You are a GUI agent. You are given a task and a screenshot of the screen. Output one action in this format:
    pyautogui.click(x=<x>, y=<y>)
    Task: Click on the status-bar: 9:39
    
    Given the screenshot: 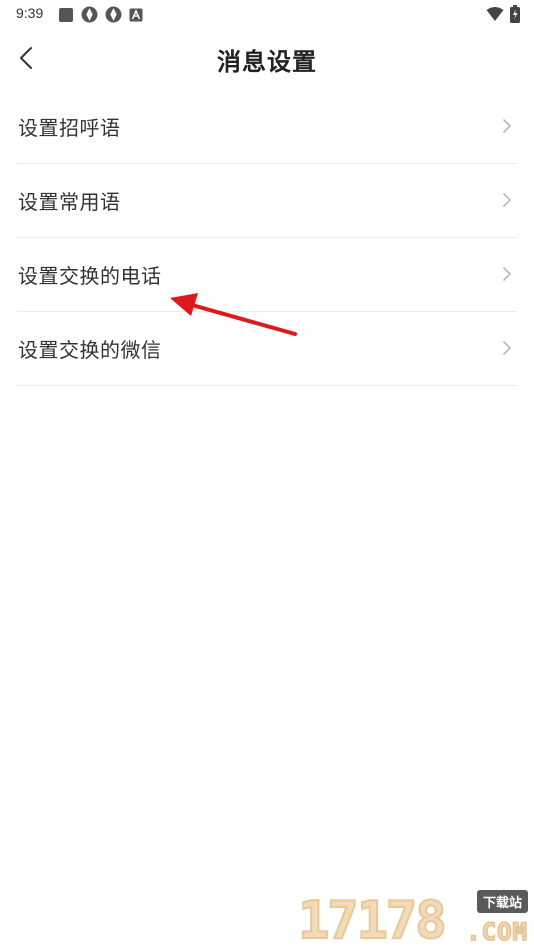 What is the action you would take?
    pyautogui.click(x=267, y=14)
    